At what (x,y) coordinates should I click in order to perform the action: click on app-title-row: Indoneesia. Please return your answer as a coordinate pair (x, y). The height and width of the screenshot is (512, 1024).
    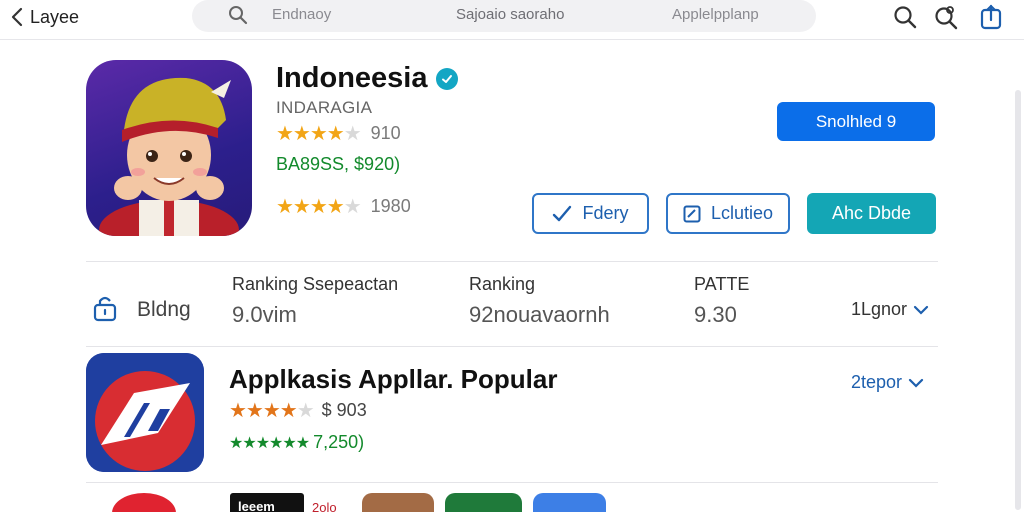
    Looking at the image, I should click on (367, 78).